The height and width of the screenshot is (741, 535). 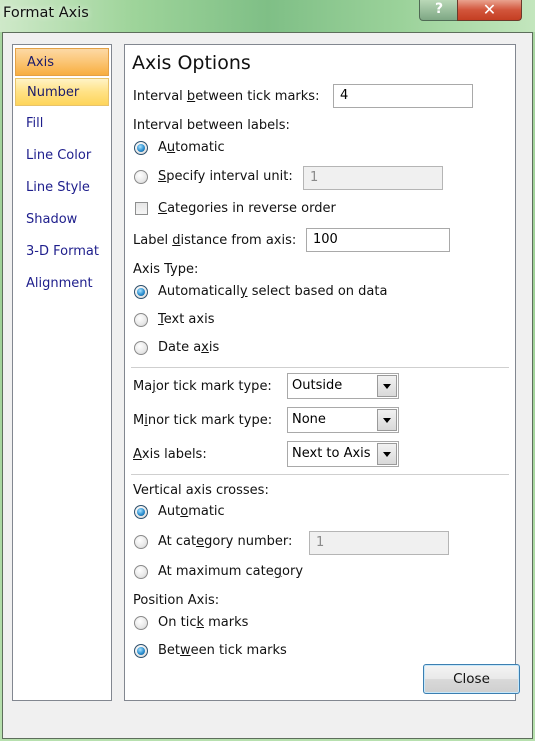 I want to click on vertical-crosses-label: Vertical axis crosses:, so click(x=201, y=490).